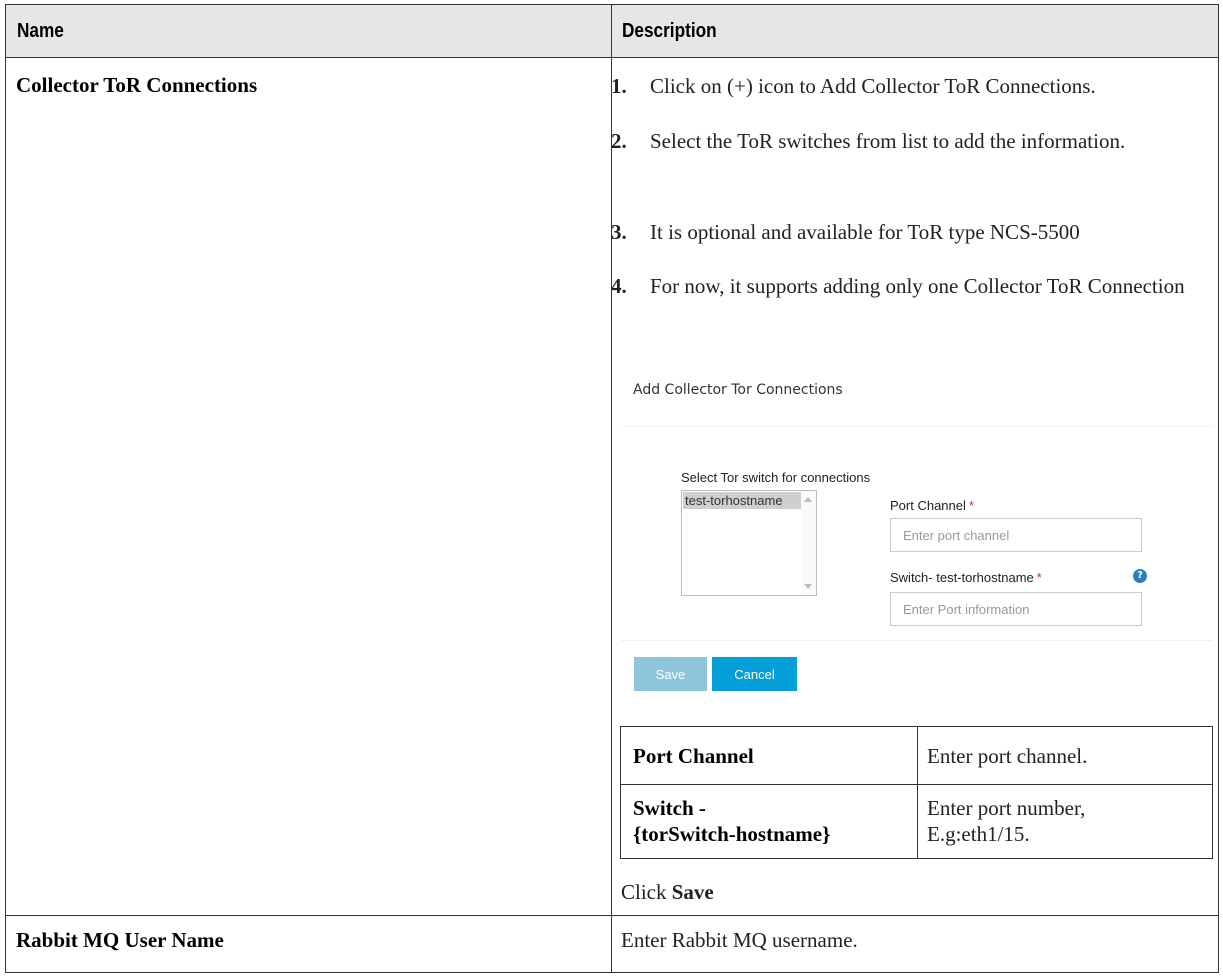  What do you see at coordinates (1016, 609) in the screenshot?
I see `switch-port-input` at bounding box center [1016, 609].